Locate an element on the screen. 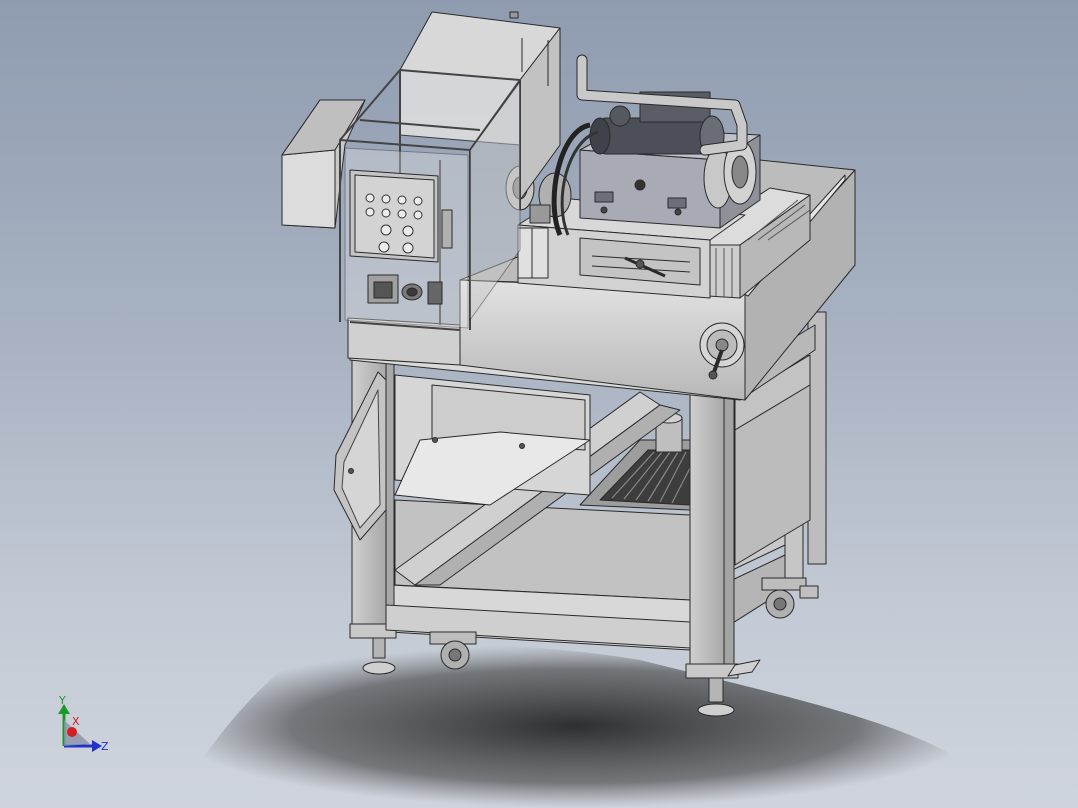 This screenshot has width=1078, height=808. triad-y-label: Y is located at coordinates (62, 700).